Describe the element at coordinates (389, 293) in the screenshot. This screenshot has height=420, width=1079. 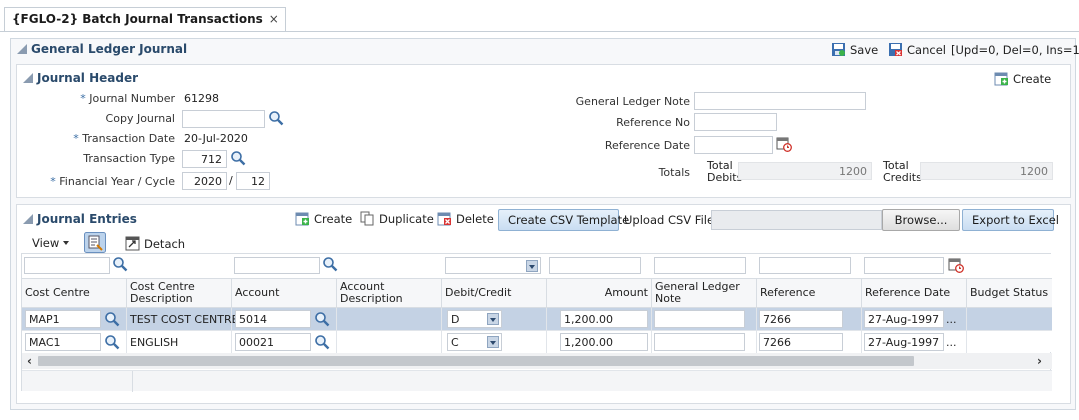
I see `col-account-description: Account Description` at that location.